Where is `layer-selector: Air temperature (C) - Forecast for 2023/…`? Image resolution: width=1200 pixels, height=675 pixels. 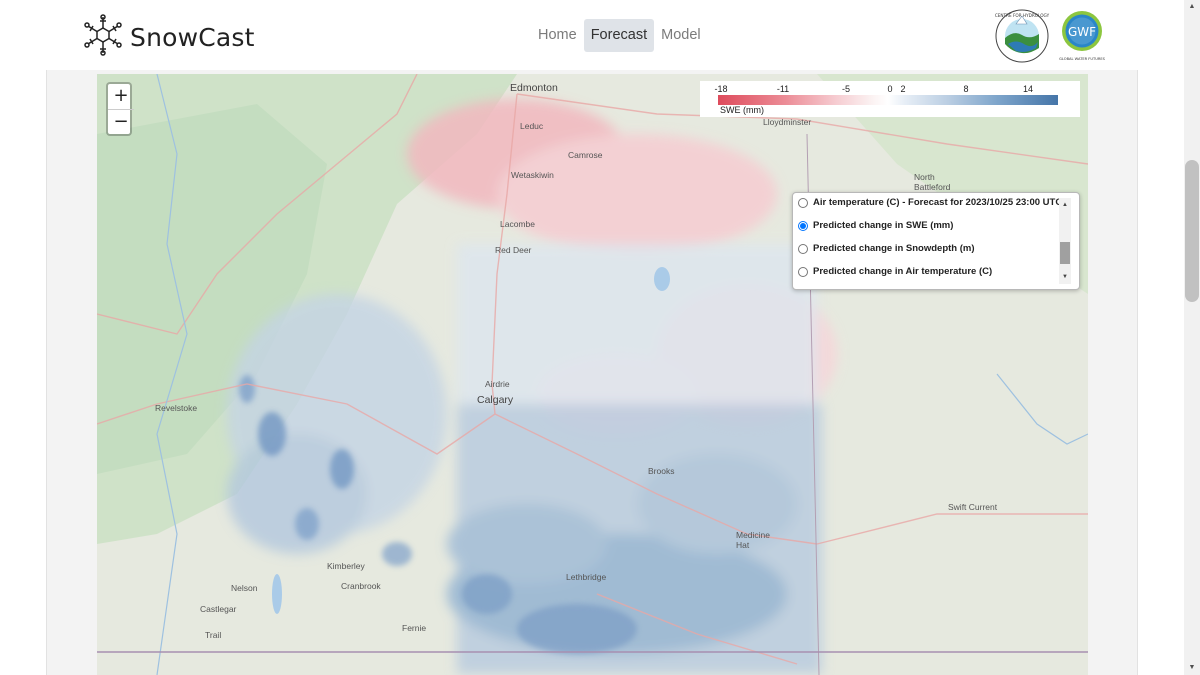
layer-selector: Air temperature (C) - Forecast for 2023/… is located at coordinates (936, 241).